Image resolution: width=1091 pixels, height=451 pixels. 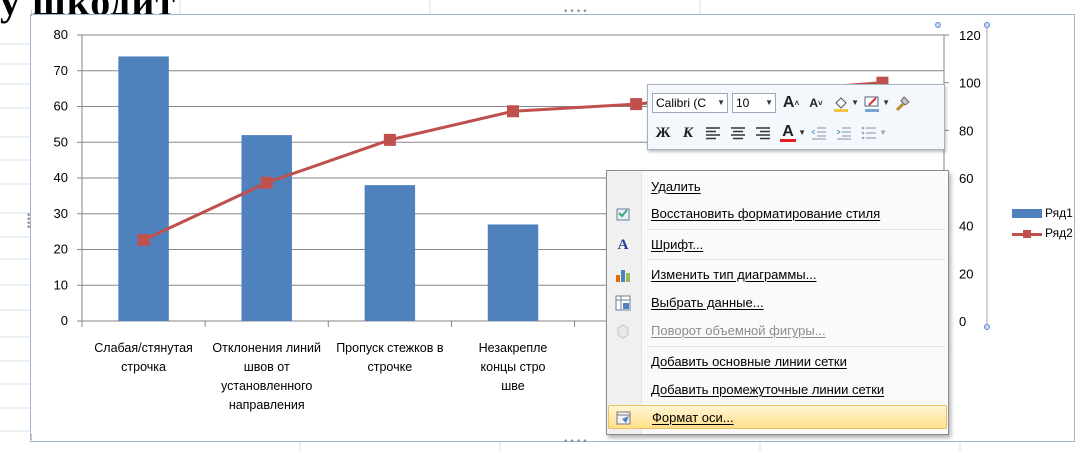 I want to click on y-axis-left-tick-label: 80, so click(x=61, y=34).